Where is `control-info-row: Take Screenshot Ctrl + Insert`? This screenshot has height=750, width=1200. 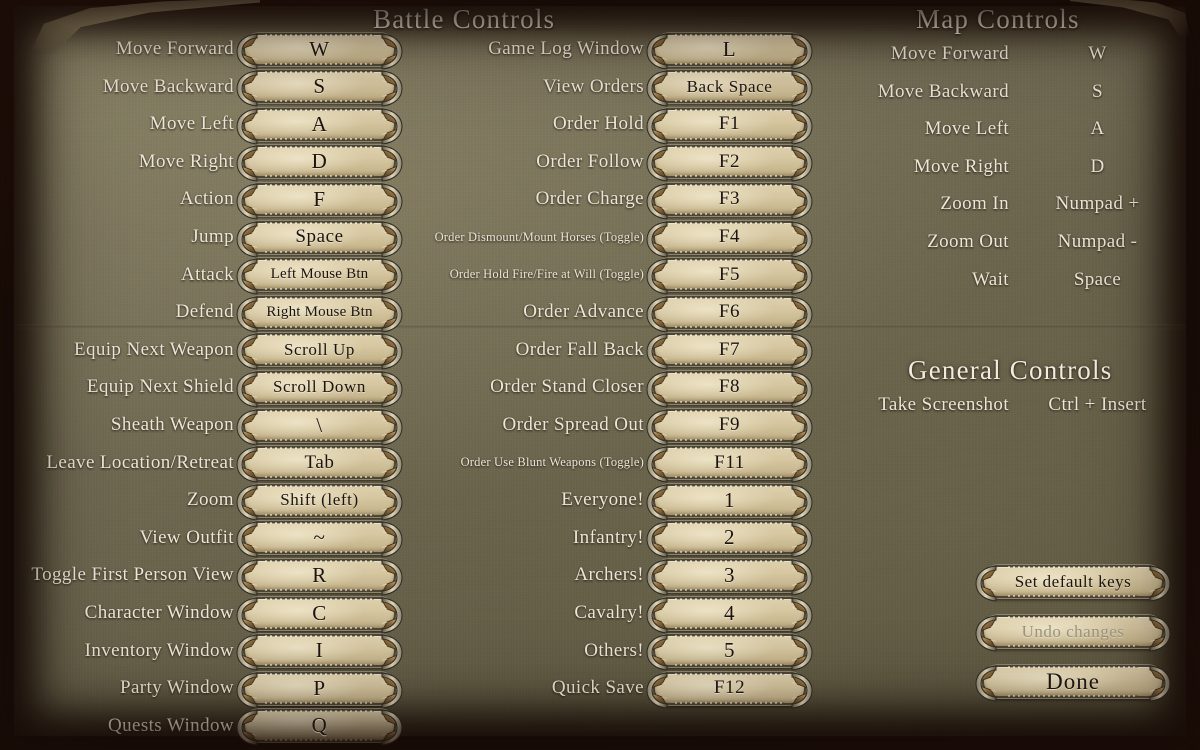
control-info-row: Take Screenshot Ctrl + Insert is located at coordinates (1007, 405).